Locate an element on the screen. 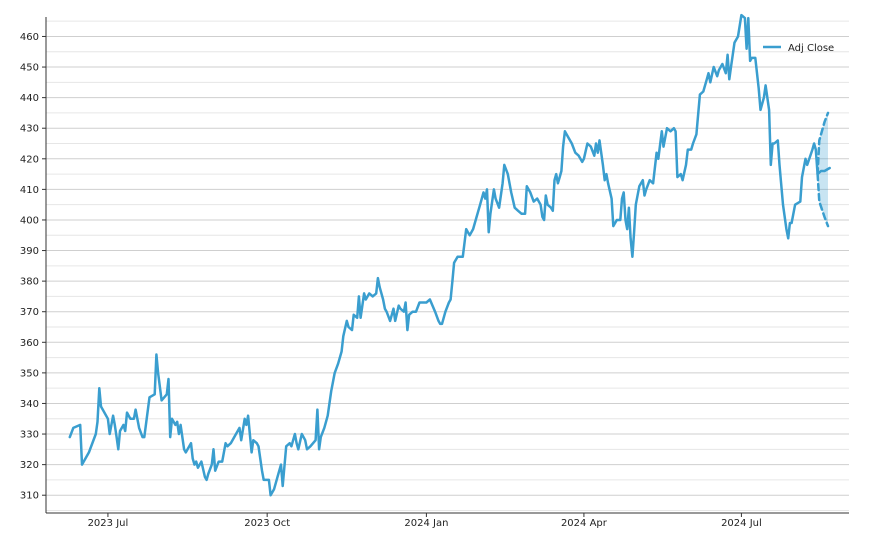 The height and width of the screenshot is (554, 870). x-tick-labels: 2023 Jul 2023 Oct 2024 Jan 2024 Apr 2024 Jul is located at coordinates (425, 523).